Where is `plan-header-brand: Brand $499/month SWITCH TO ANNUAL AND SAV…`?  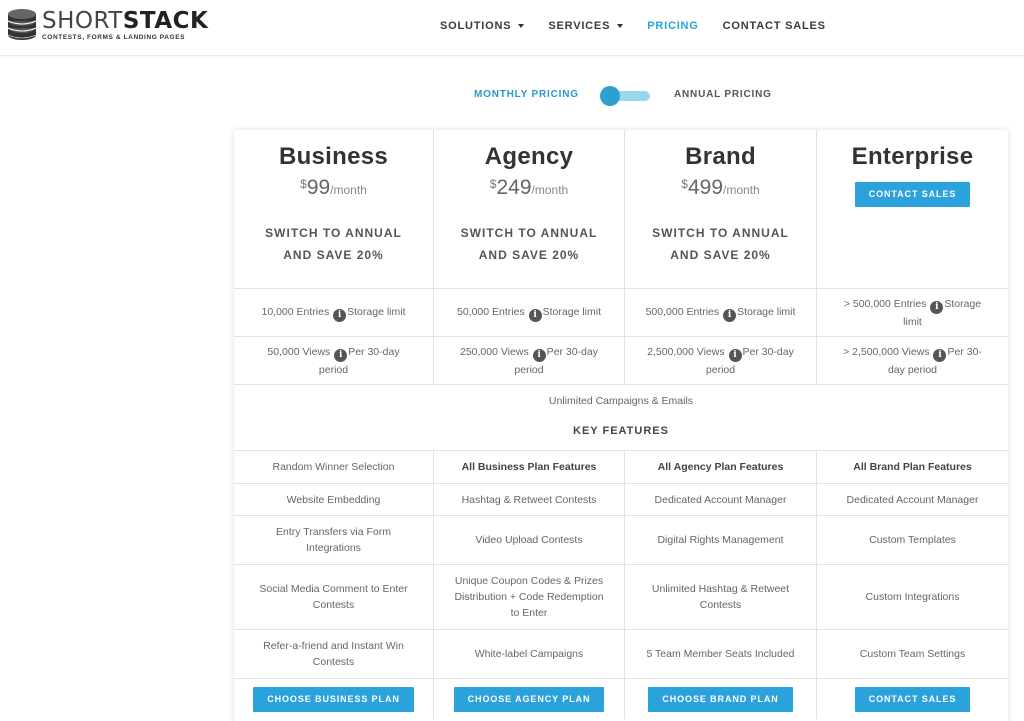
plan-header-brand: Brand $499/month SWITCH TO ANNUAL AND SAV… is located at coordinates (721, 209).